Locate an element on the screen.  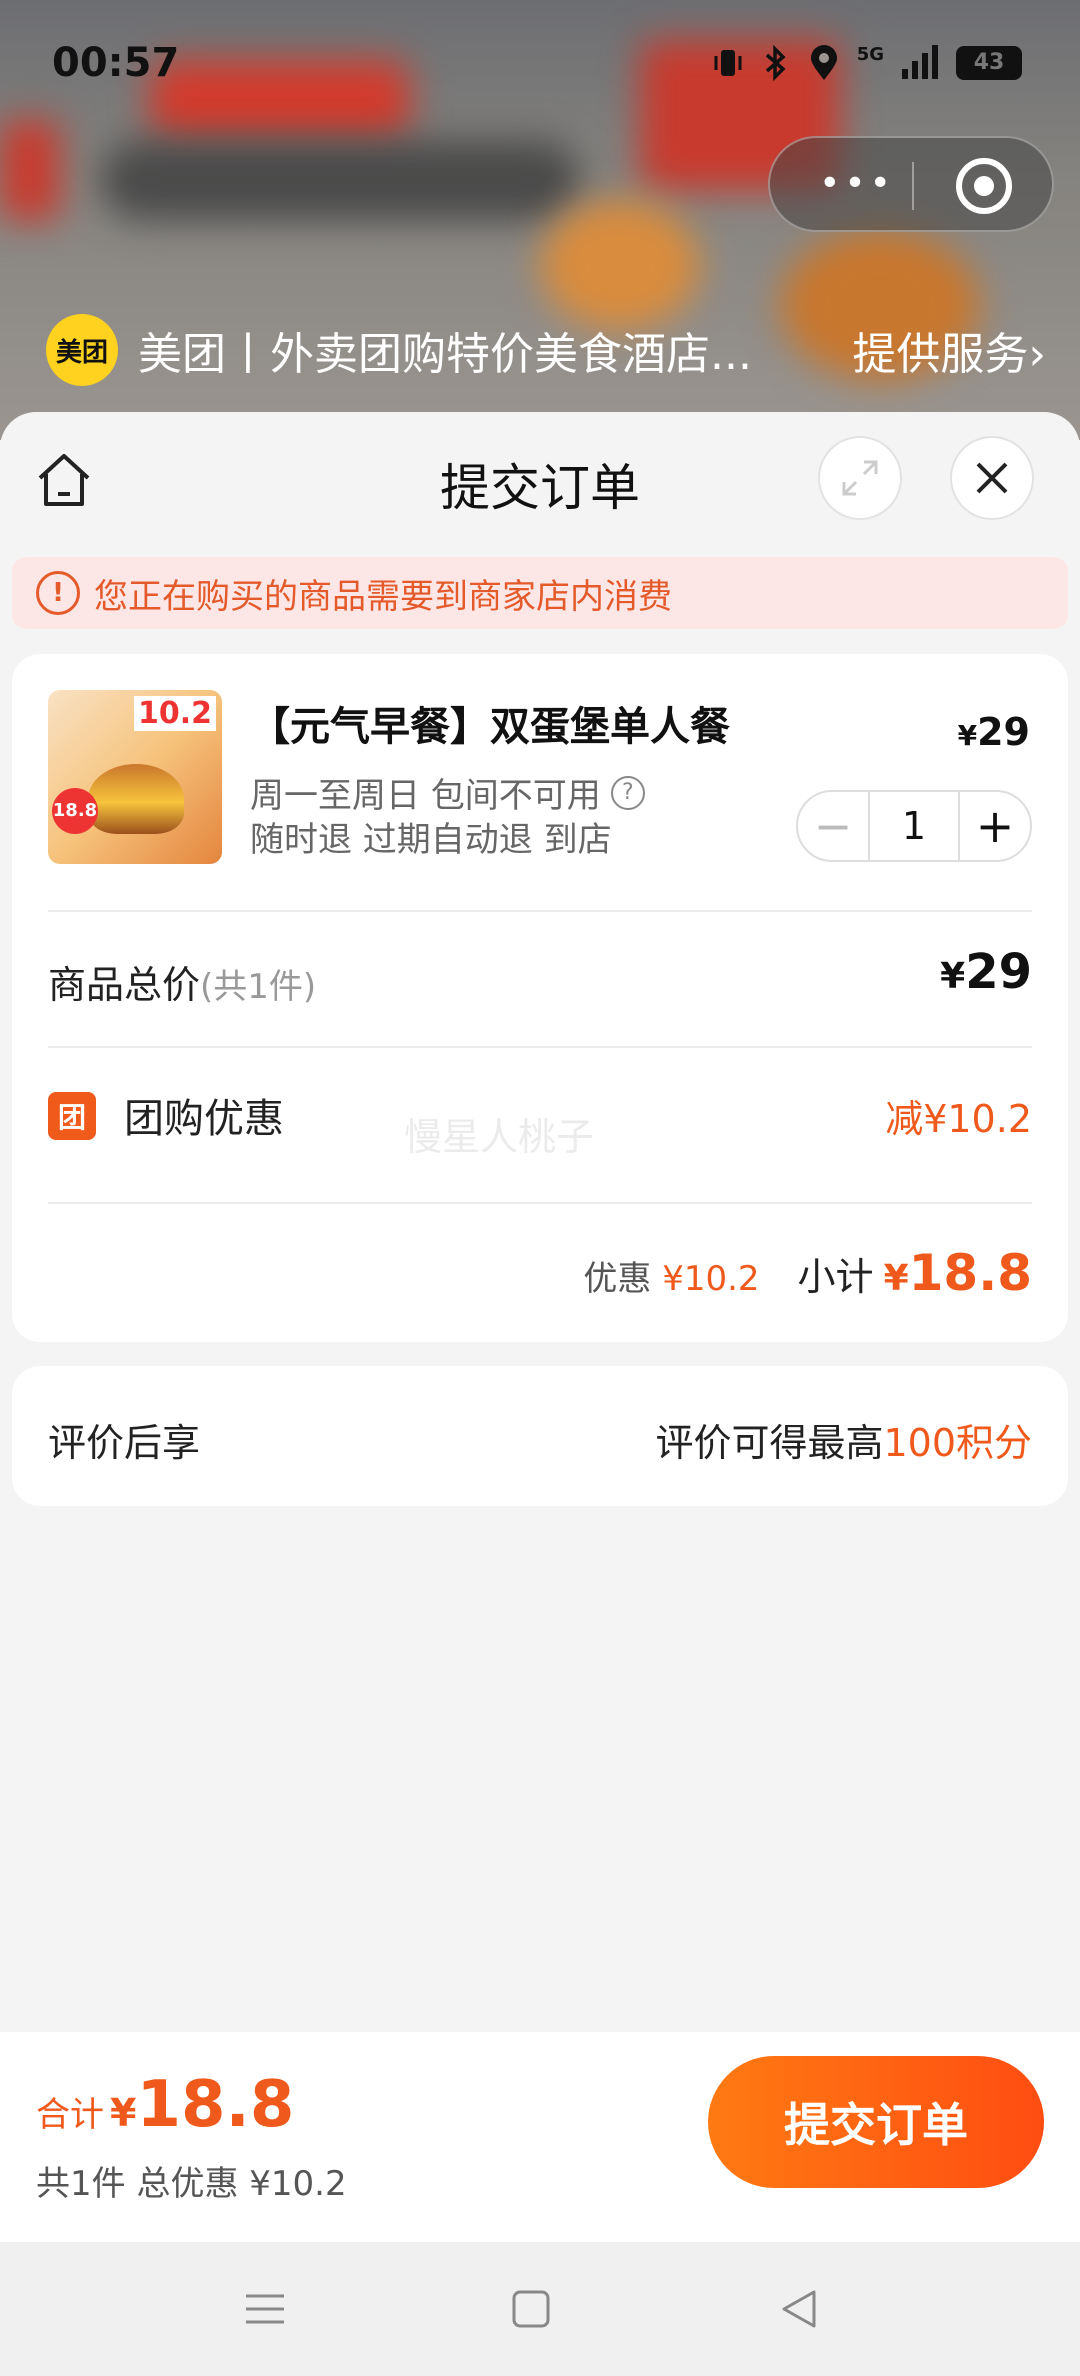
provide-service-link: 提供服务› is located at coordinates (949, 350).